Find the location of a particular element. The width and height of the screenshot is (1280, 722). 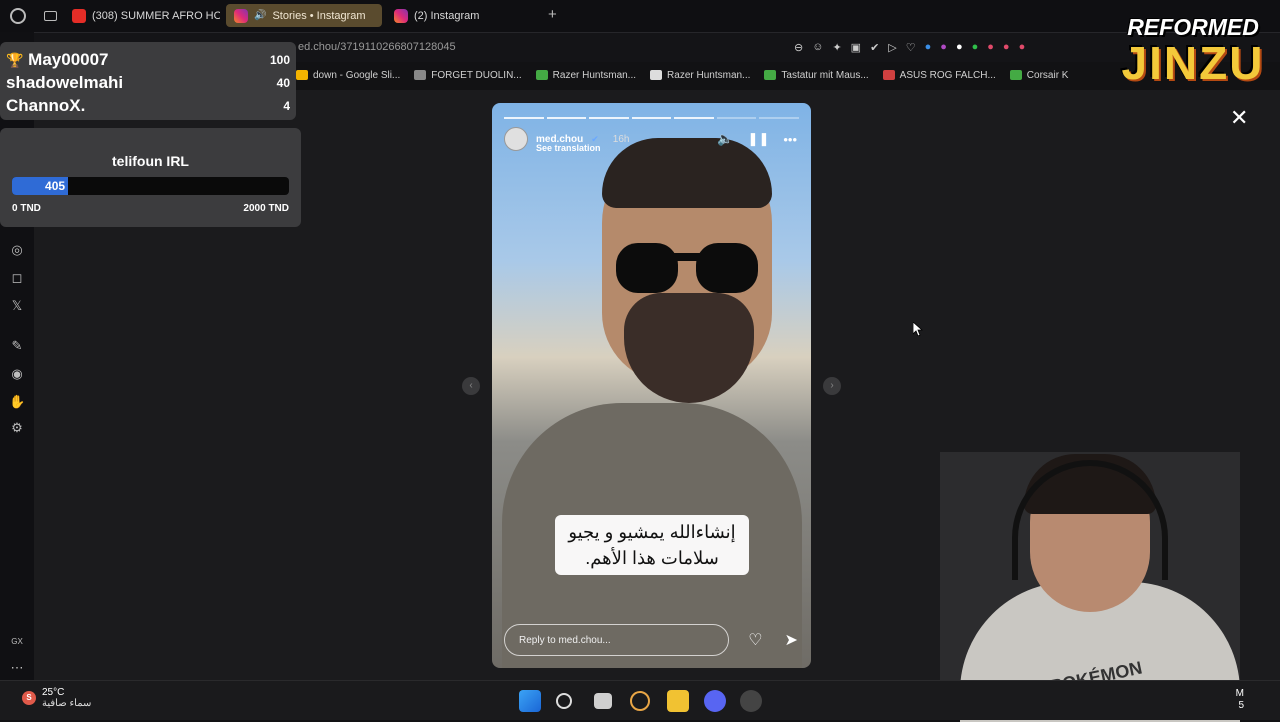

opera-gx-icon is located at coordinates (640, 701).